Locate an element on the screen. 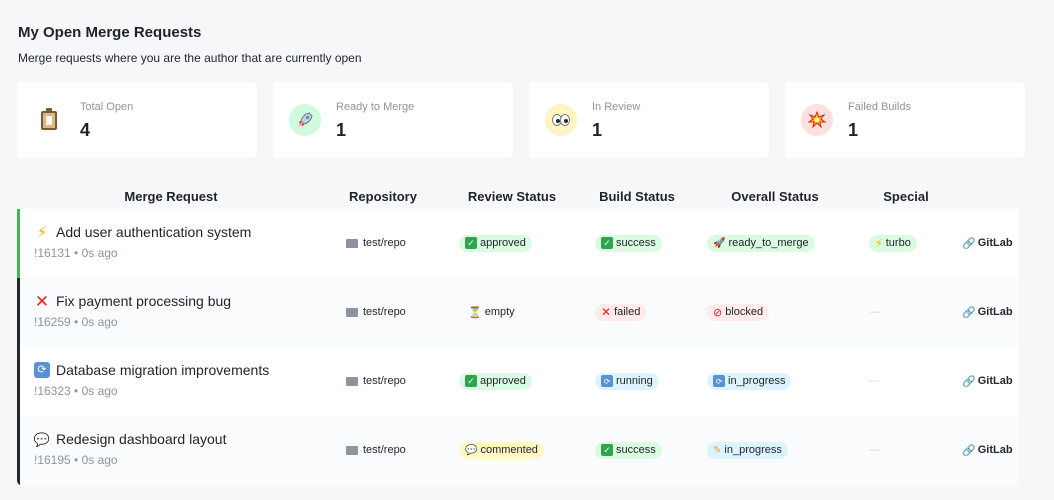 The image size is (1054, 500). column-header-special: Special is located at coordinates (906, 196).